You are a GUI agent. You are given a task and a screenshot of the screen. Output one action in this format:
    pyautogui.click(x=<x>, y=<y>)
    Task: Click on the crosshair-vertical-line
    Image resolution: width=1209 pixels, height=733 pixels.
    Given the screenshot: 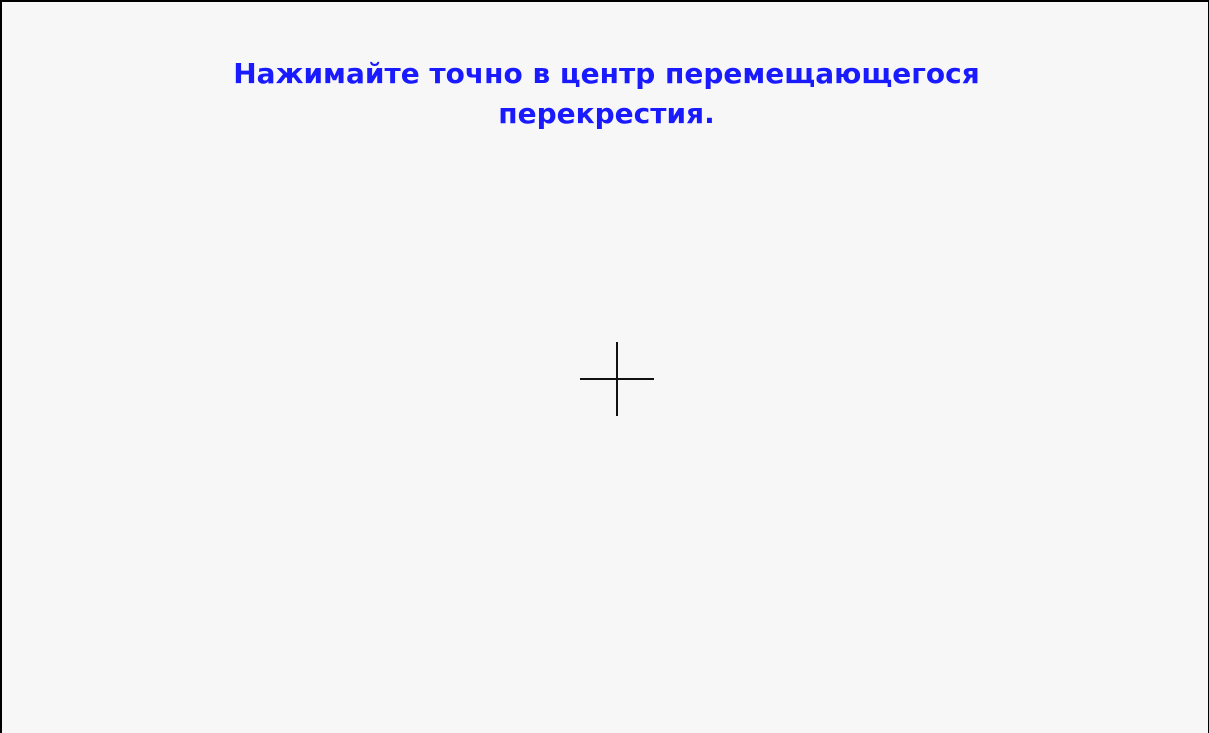 What is the action you would take?
    pyautogui.click(x=617, y=379)
    